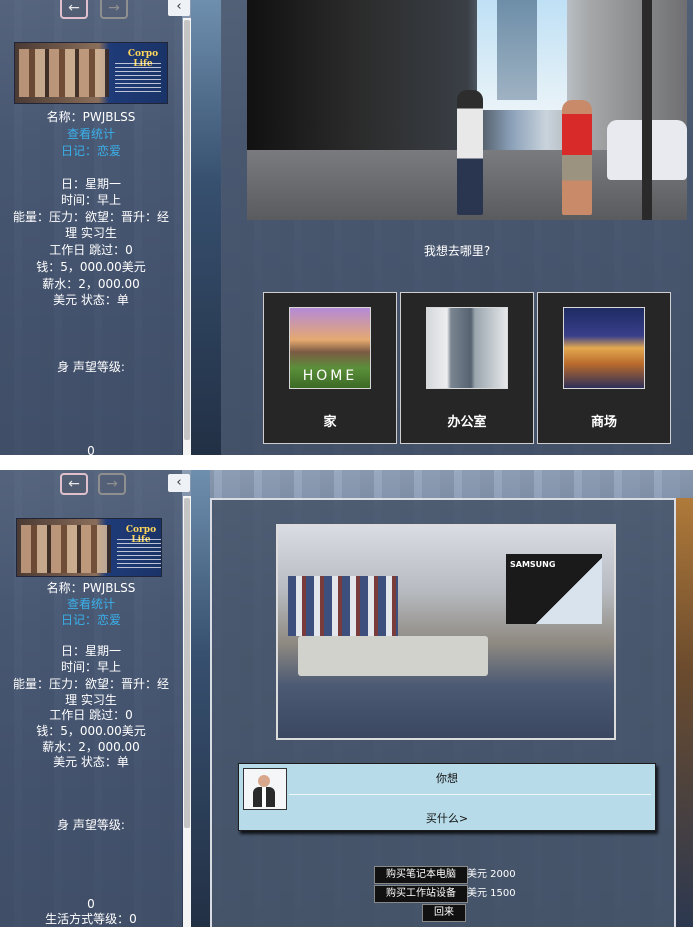 Image resolution: width=693 pixels, height=927 pixels. Describe the element at coordinates (421, 894) in the screenshot. I see `buy-workstation-button: 购买工作站设备` at that location.